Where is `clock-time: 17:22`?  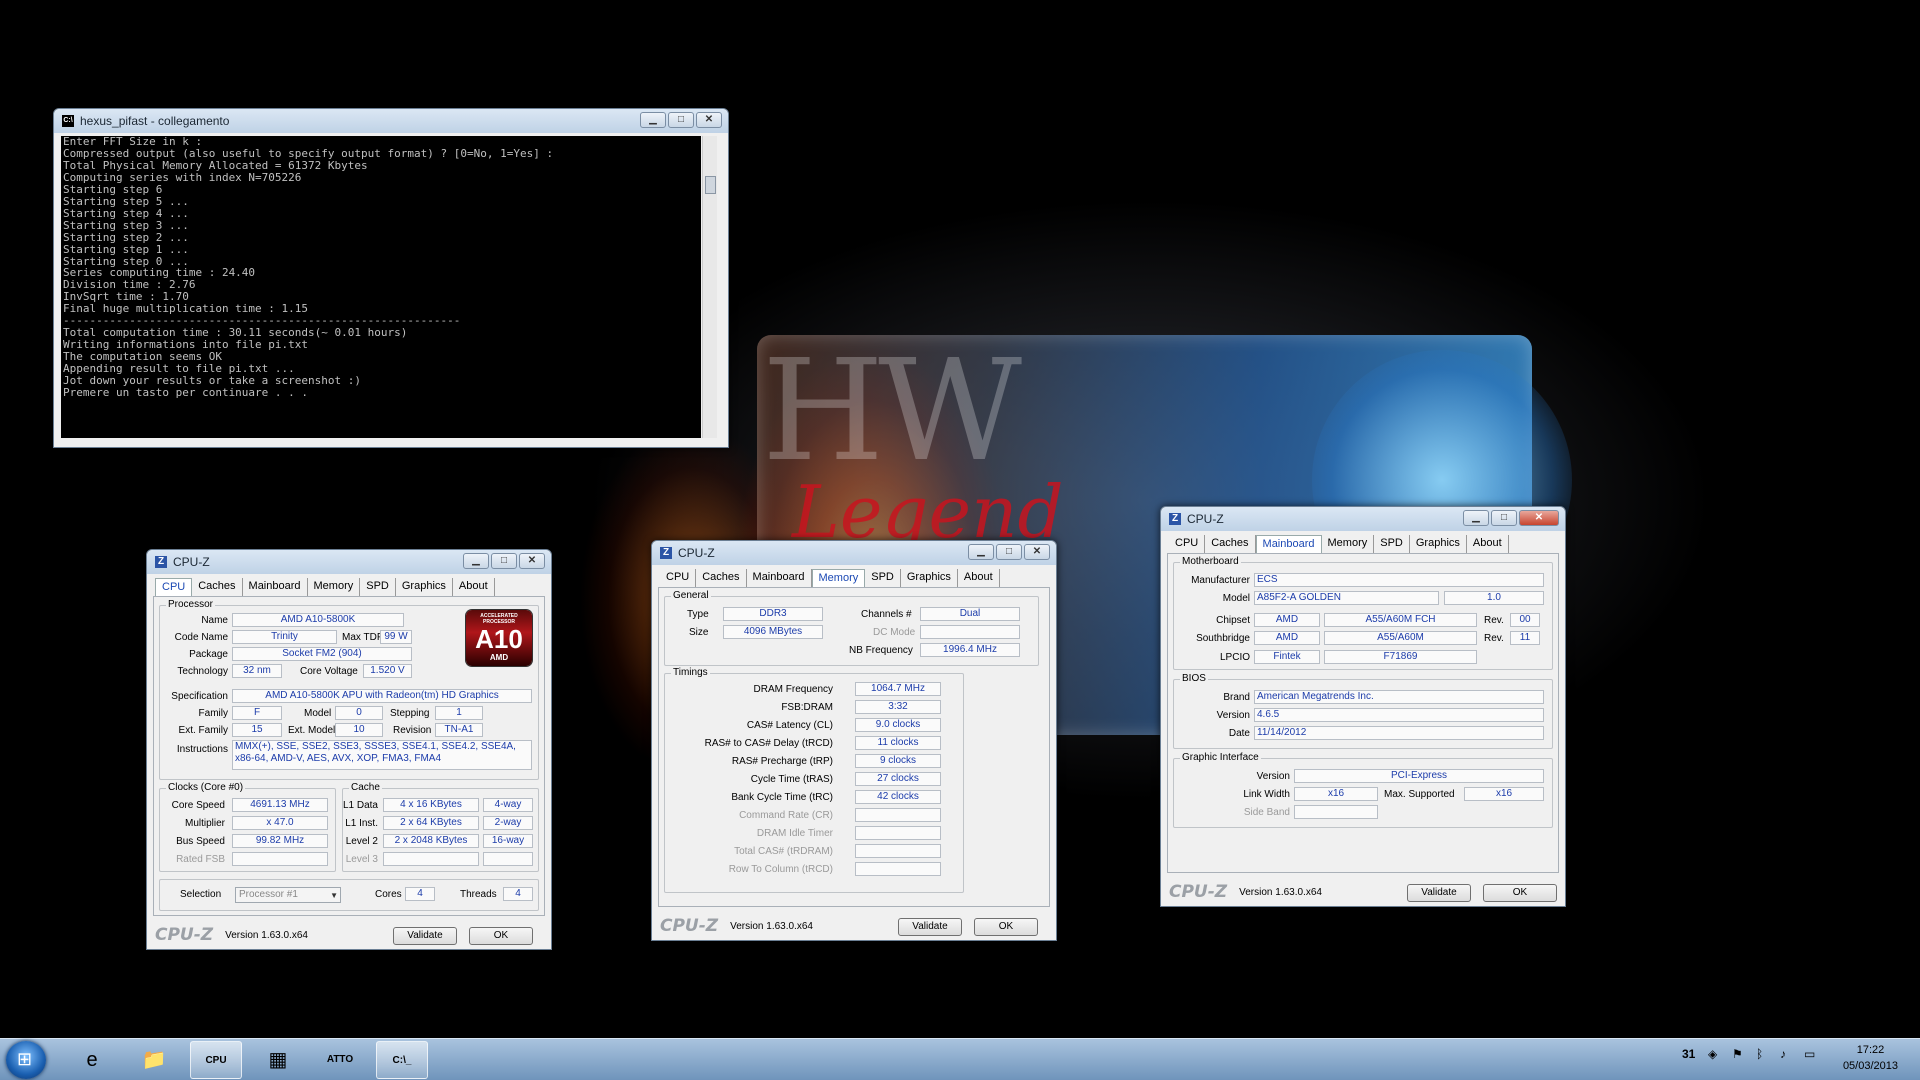
clock-time: 17:22 is located at coordinates (1870, 1050).